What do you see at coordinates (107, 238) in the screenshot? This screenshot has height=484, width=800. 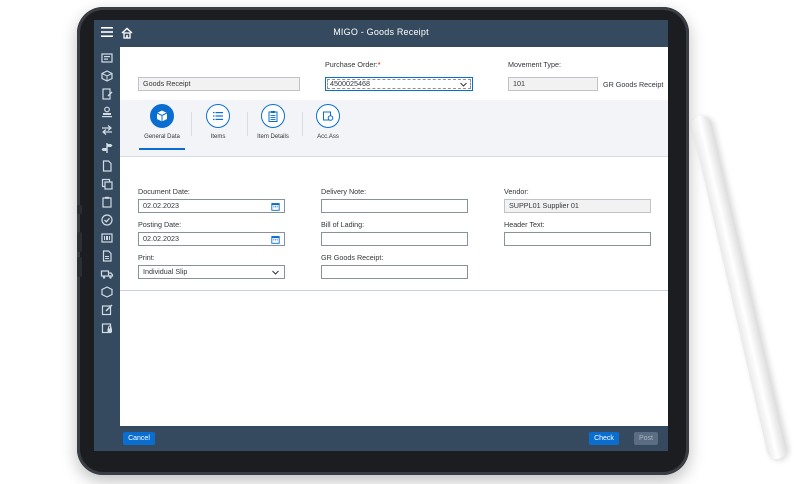 I see `sidebar-item-barcode-icon` at bounding box center [107, 238].